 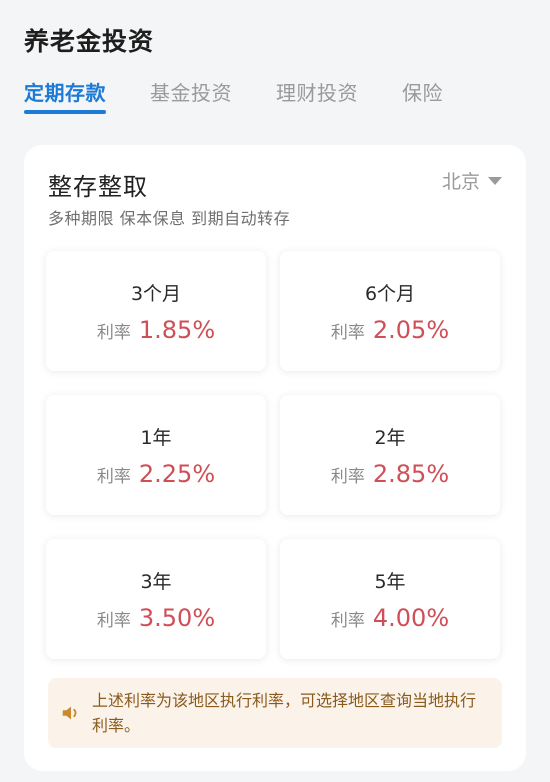 I want to click on rate-cell-6-months: 6个月 利率 2.05%, so click(x=390, y=311).